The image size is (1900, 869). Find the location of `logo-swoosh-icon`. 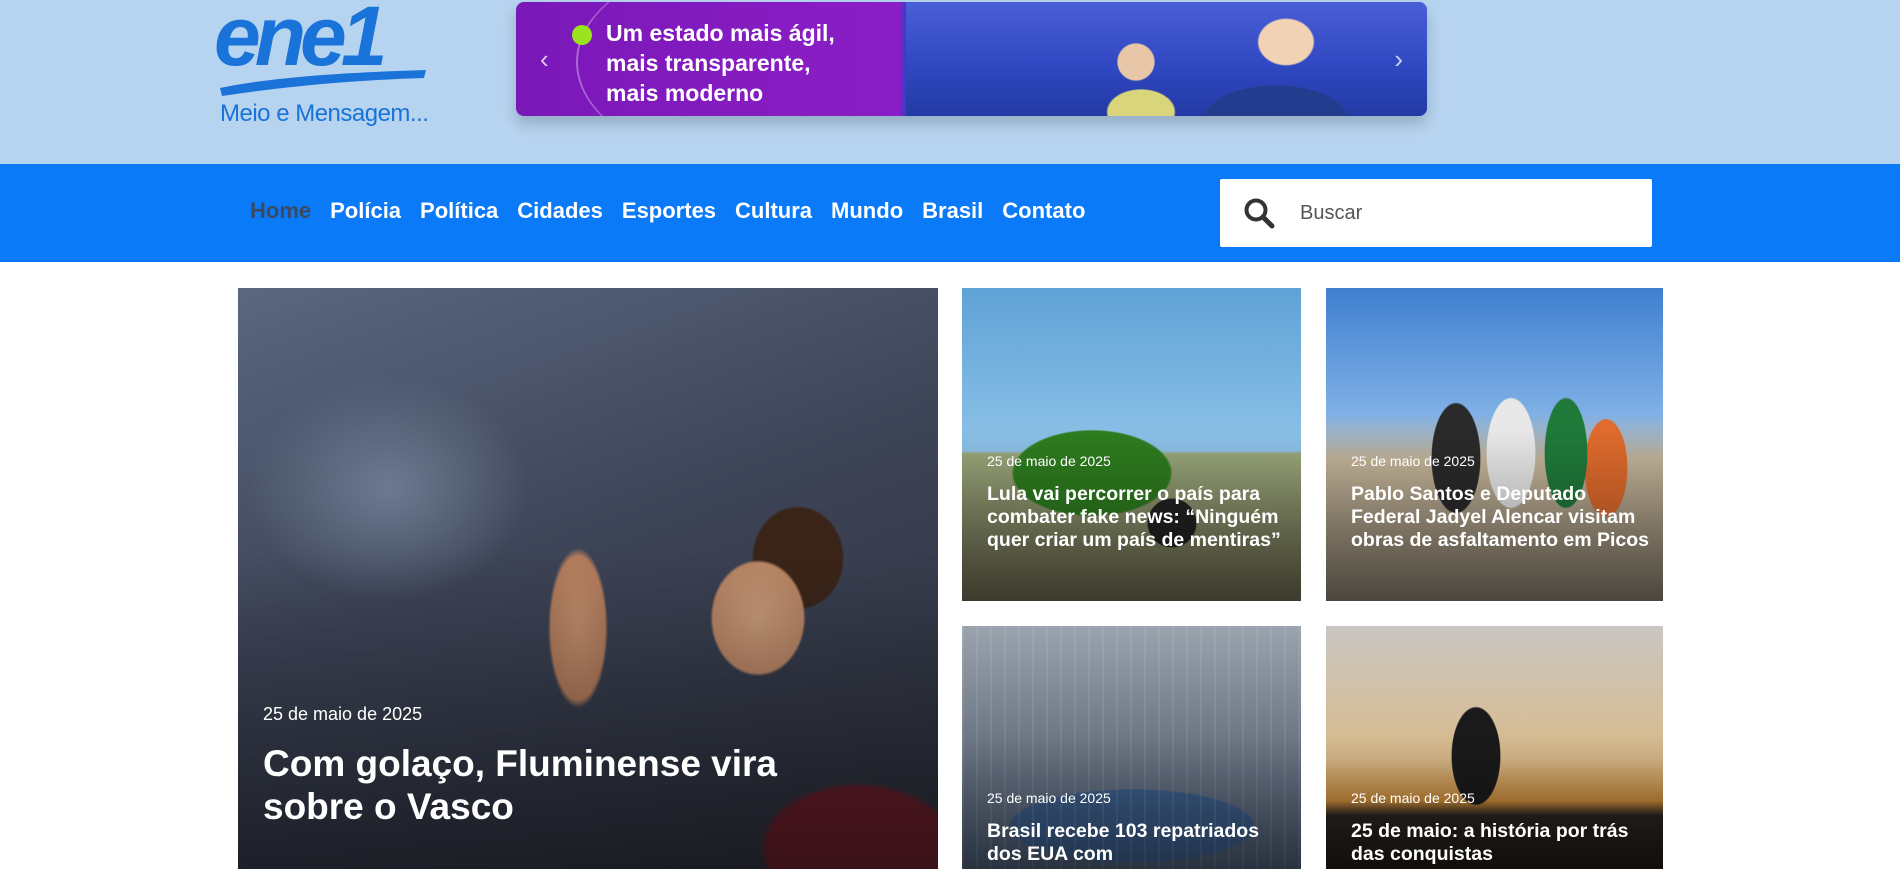

logo-swoosh-icon is located at coordinates (323, 83).